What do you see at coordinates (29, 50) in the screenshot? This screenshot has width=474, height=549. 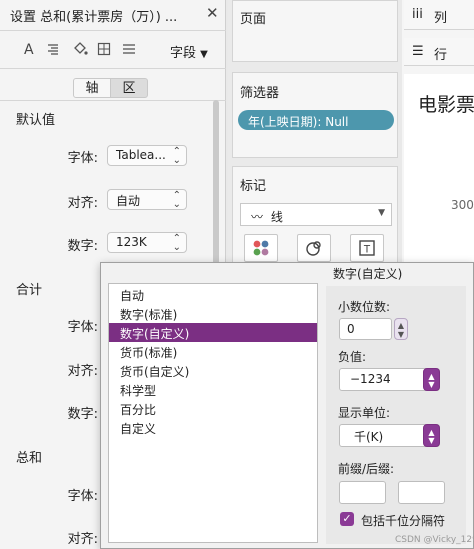 I see `font-icon: A` at bounding box center [29, 50].